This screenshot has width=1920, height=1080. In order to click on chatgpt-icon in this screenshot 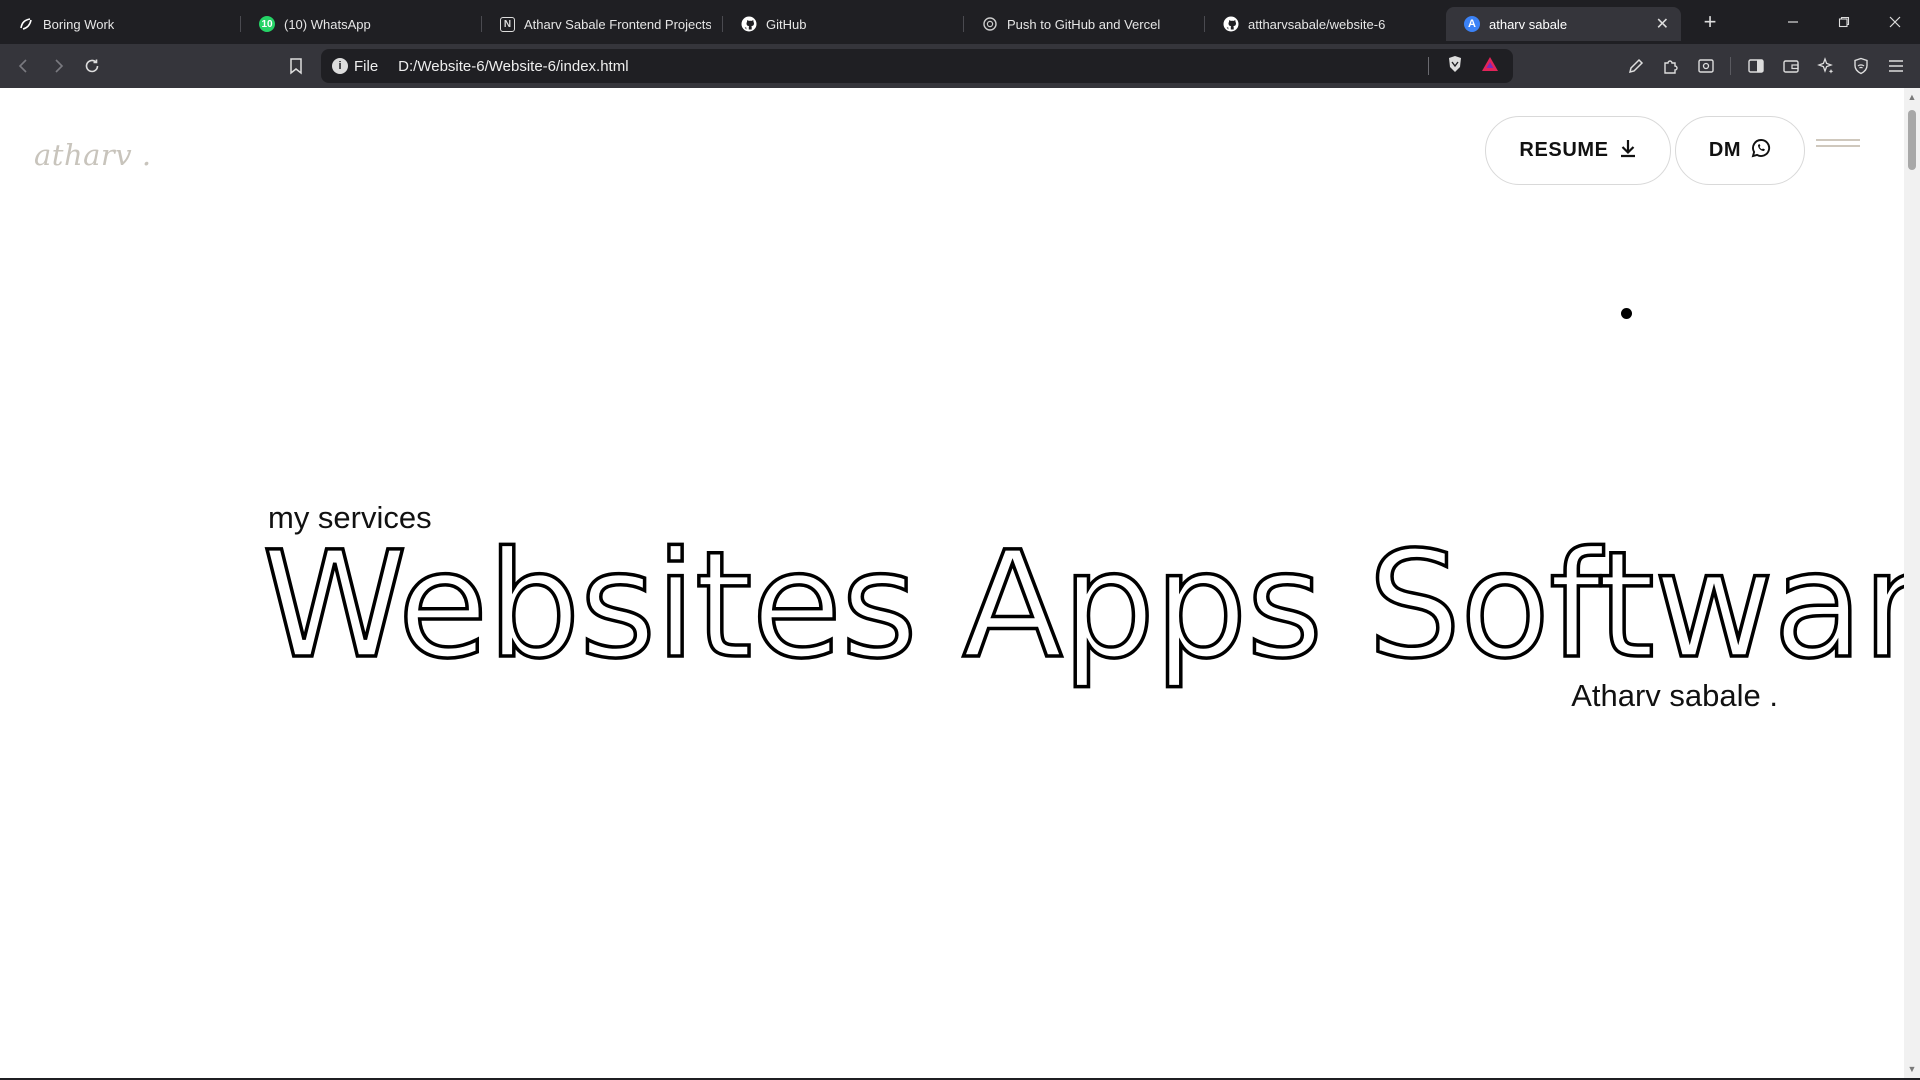, I will do `click(990, 24)`.